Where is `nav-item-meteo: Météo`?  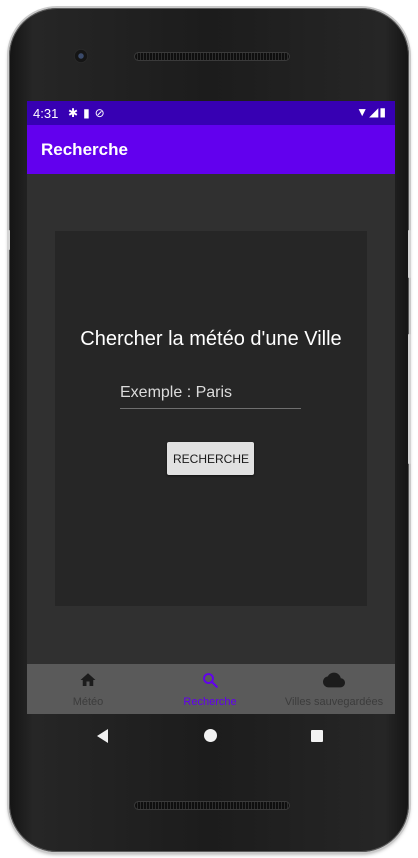 nav-item-meteo: Météo is located at coordinates (88, 689).